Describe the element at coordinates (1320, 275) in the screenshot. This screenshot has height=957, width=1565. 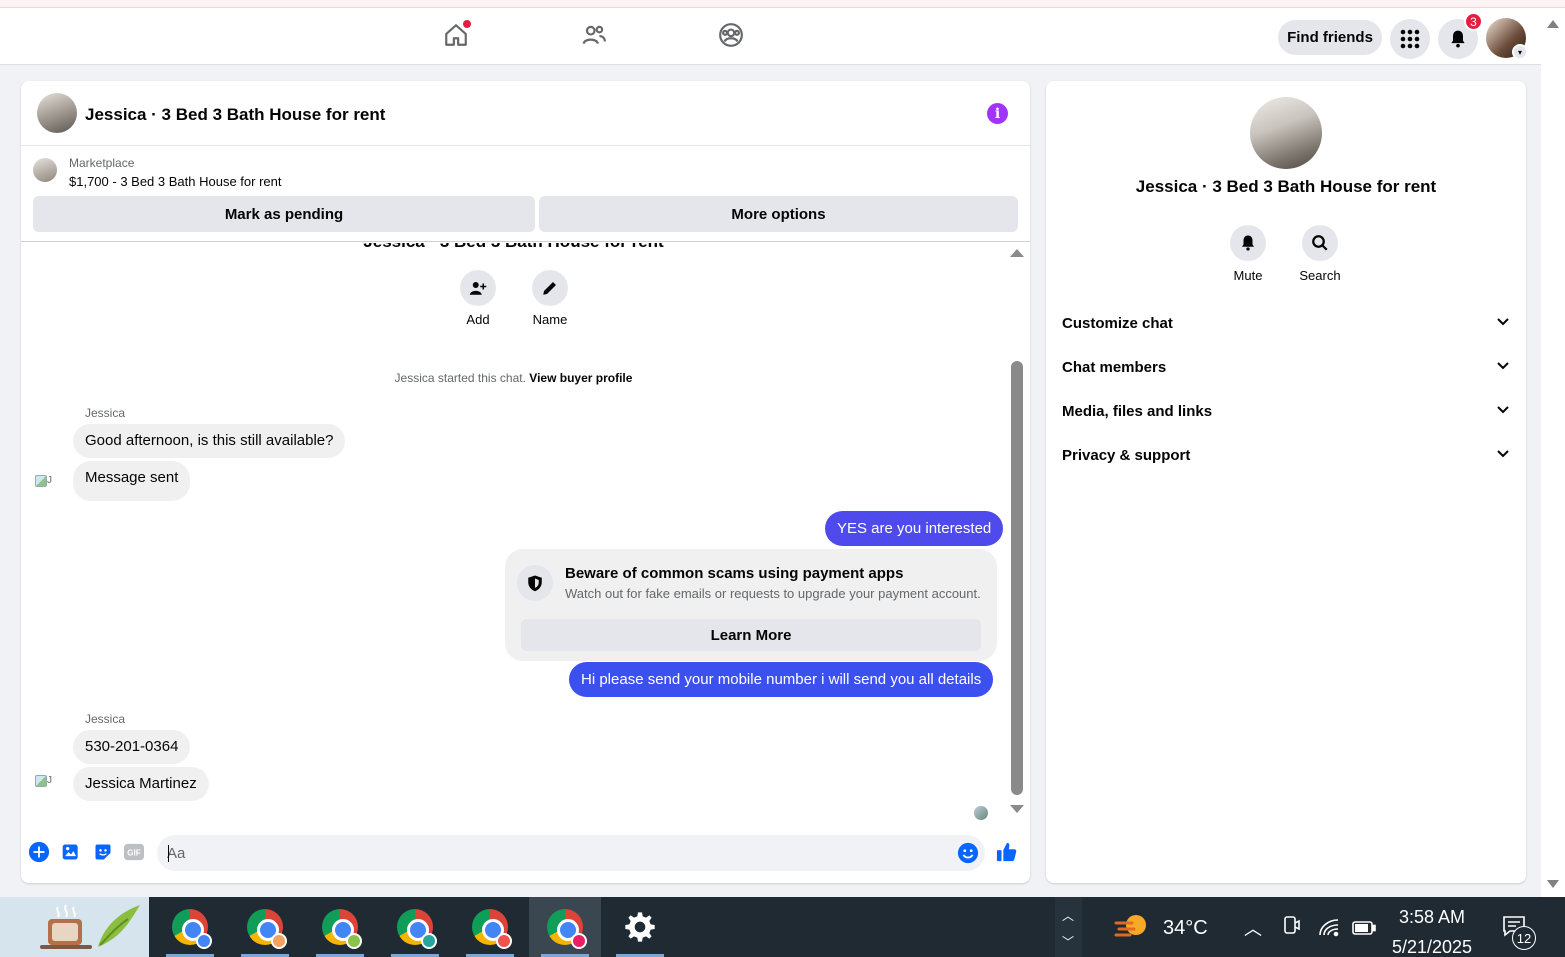
I see `search-label: Search` at that location.